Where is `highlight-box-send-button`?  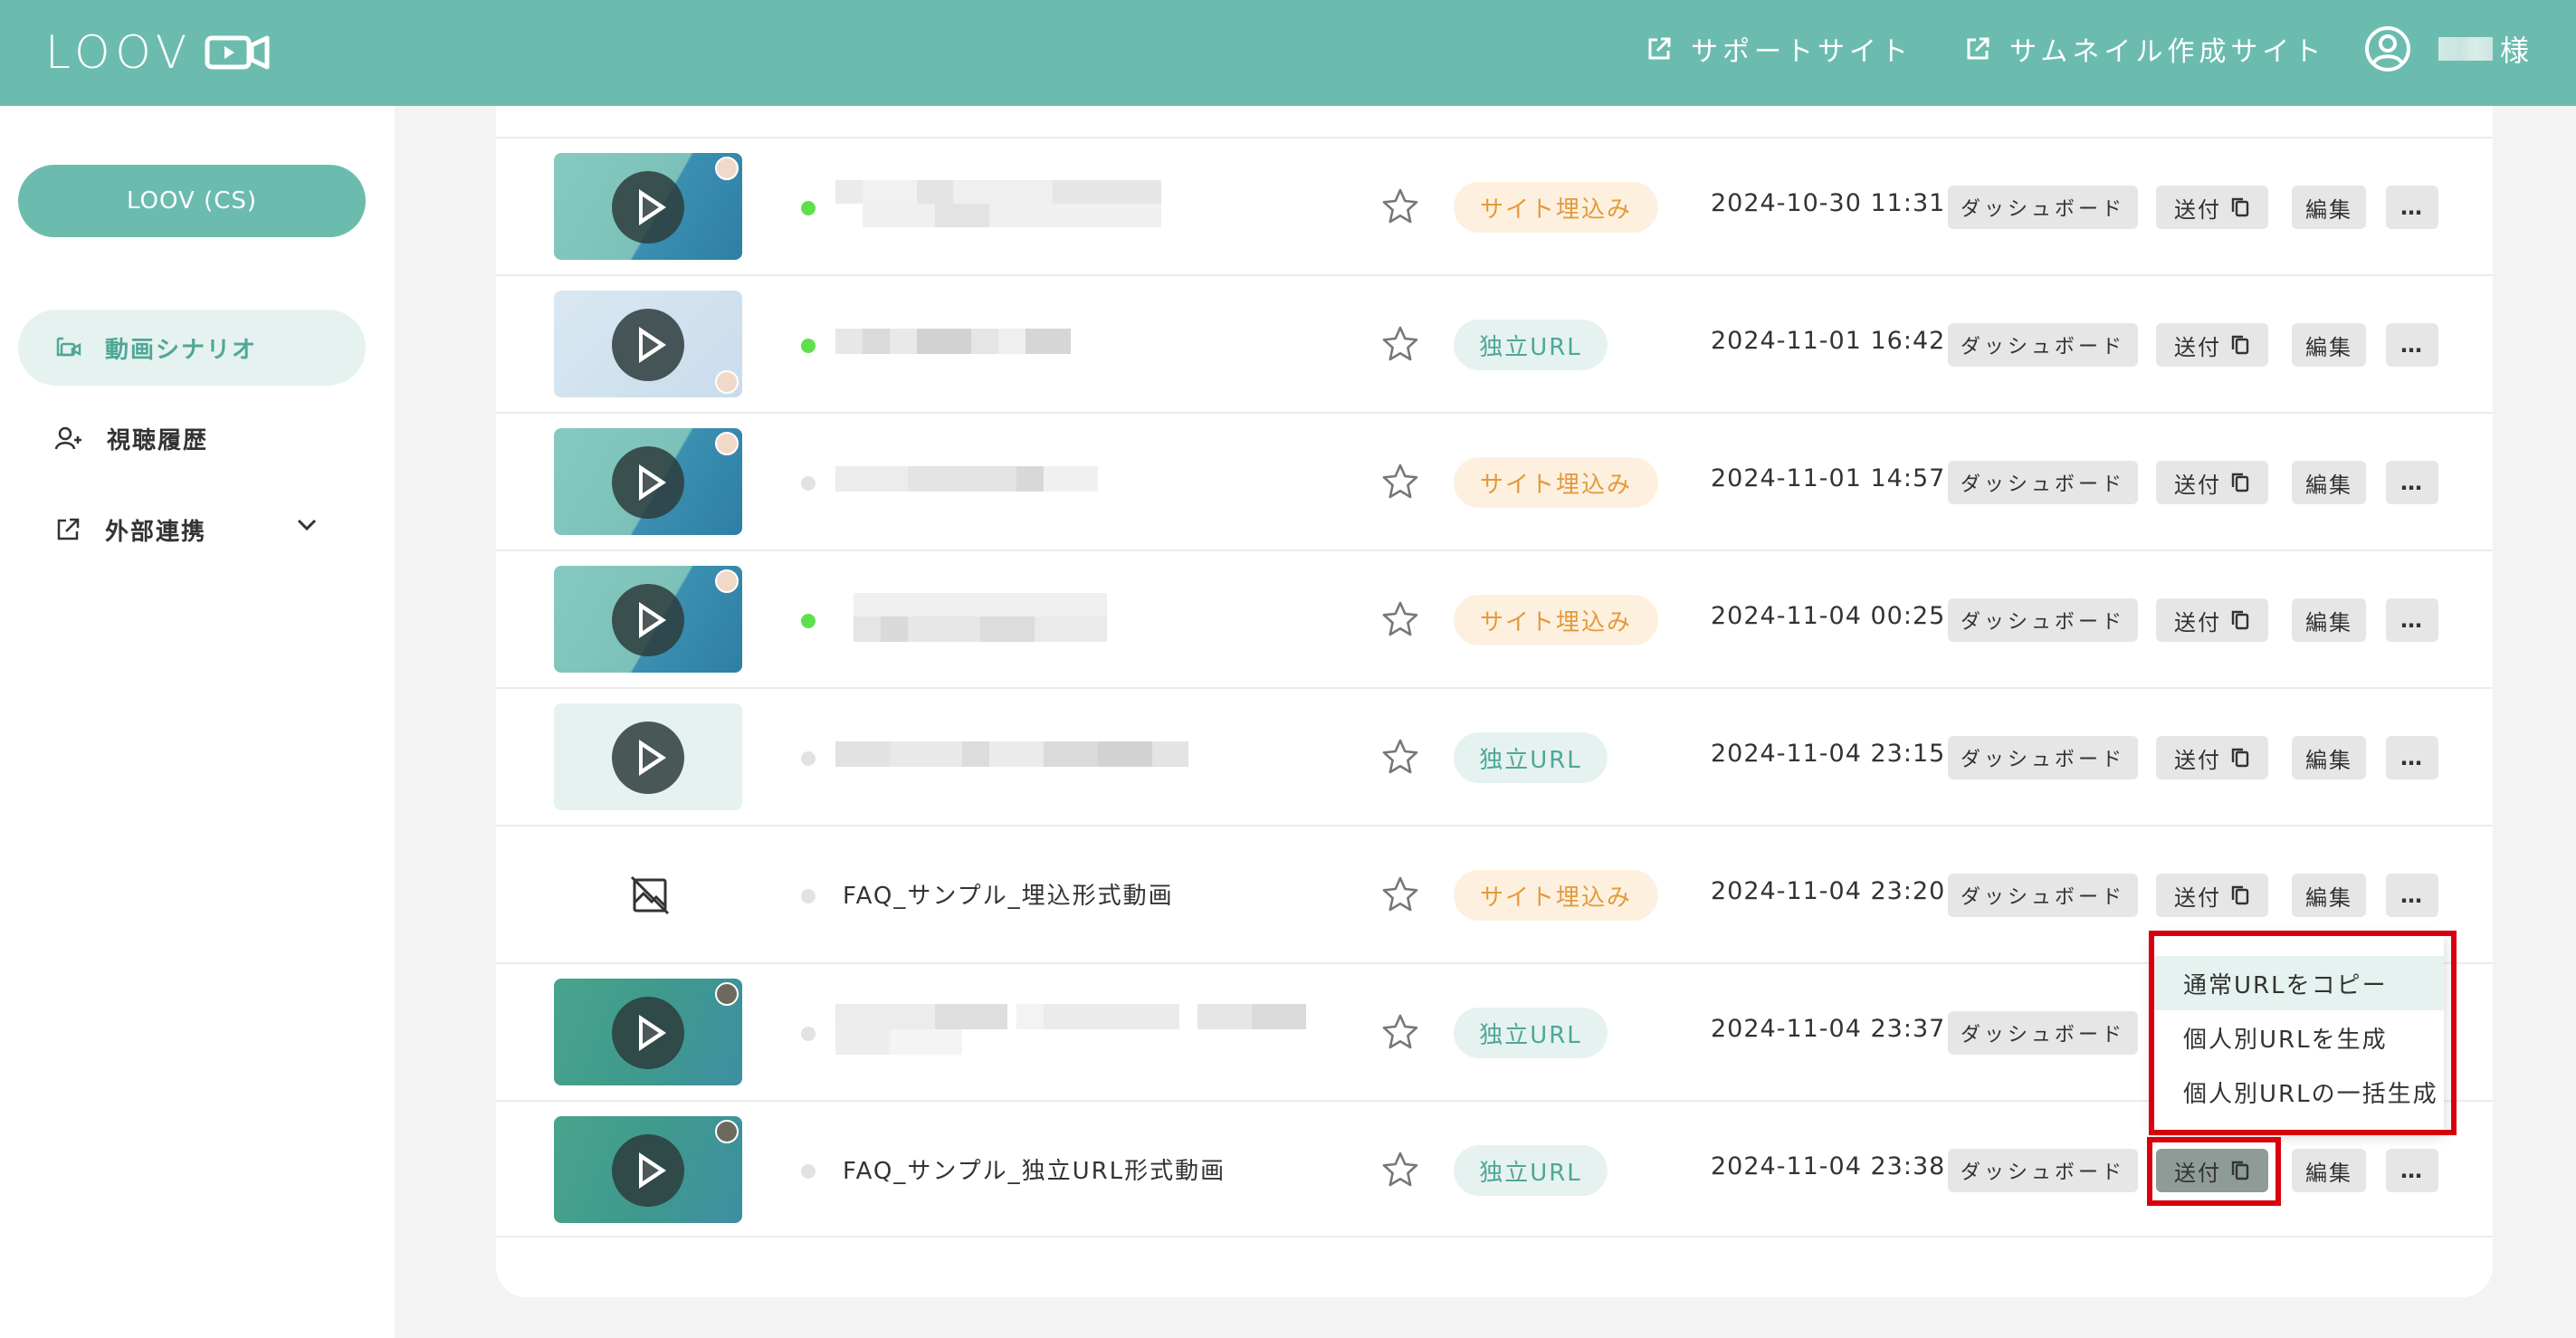
highlight-box-send-button is located at coordinates (2214, 1171).